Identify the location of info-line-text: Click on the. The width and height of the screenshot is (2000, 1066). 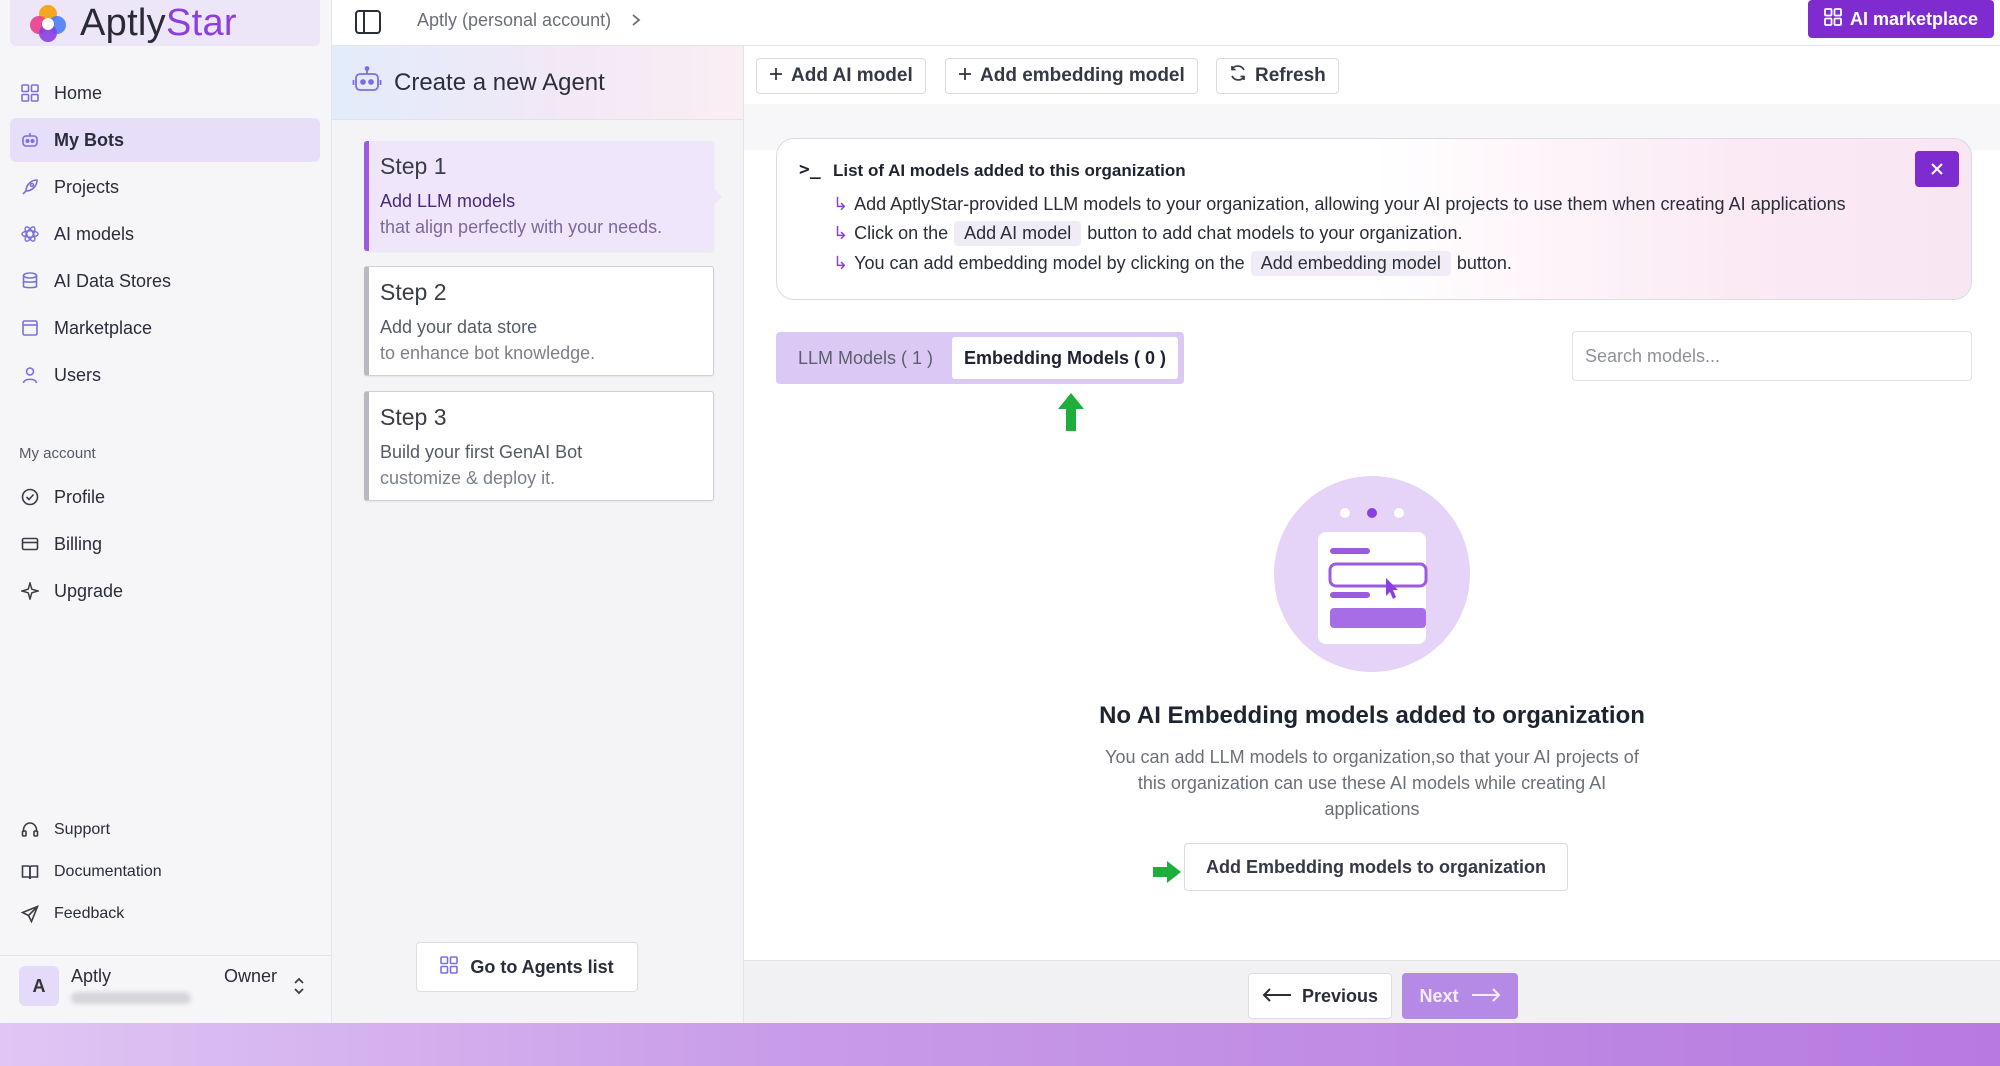
(901, 233).